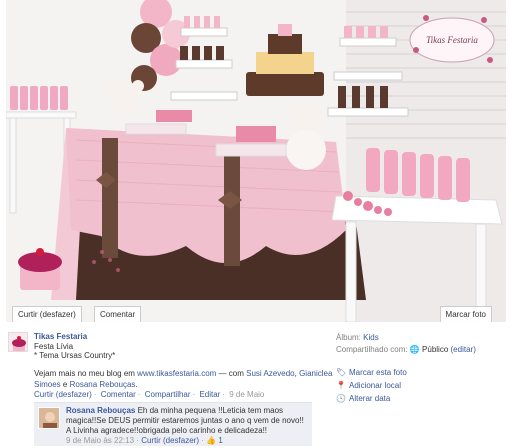  Describe the element at coordinates (118, 314) in the screenshot. I see `photo-comment-button: Comentar` at that location.